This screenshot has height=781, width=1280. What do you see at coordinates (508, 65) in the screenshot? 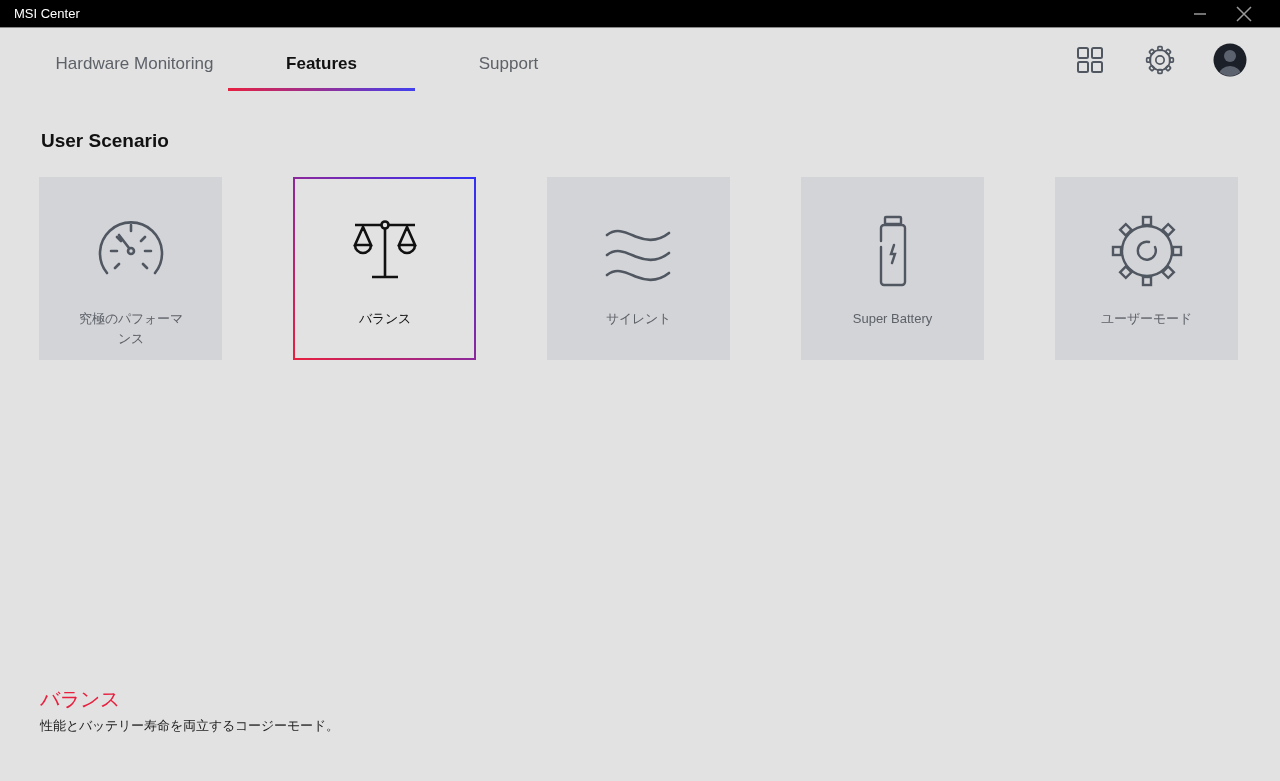
I see `nav-tab: Support` at bounding box center [508, 65].